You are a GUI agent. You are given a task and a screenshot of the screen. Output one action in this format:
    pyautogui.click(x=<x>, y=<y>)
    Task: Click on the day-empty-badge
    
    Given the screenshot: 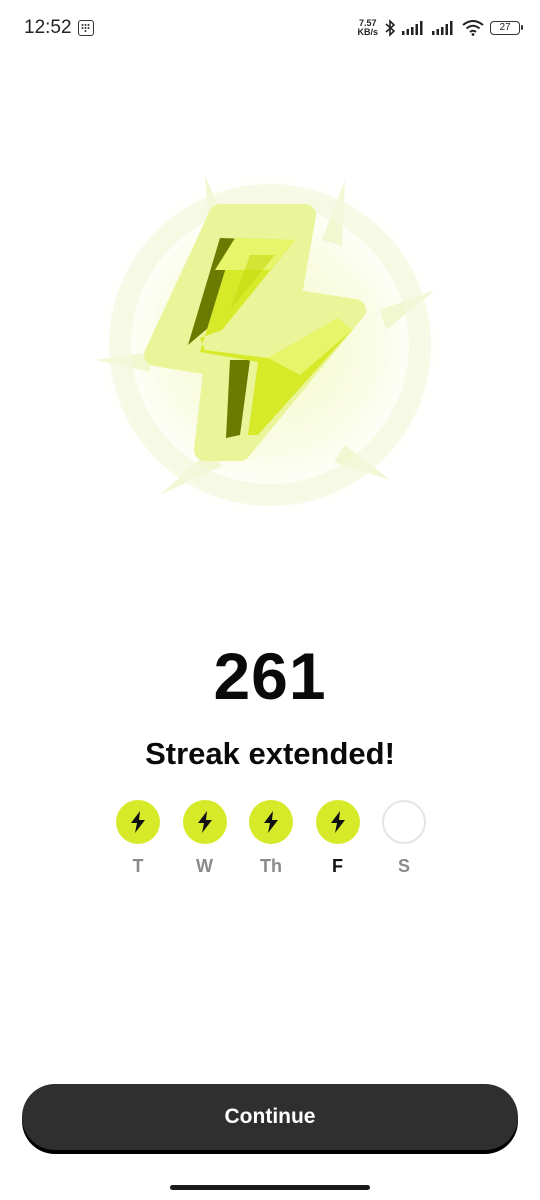 What is the action you would take?
    pyautogui.click(x=404, y=822)
    